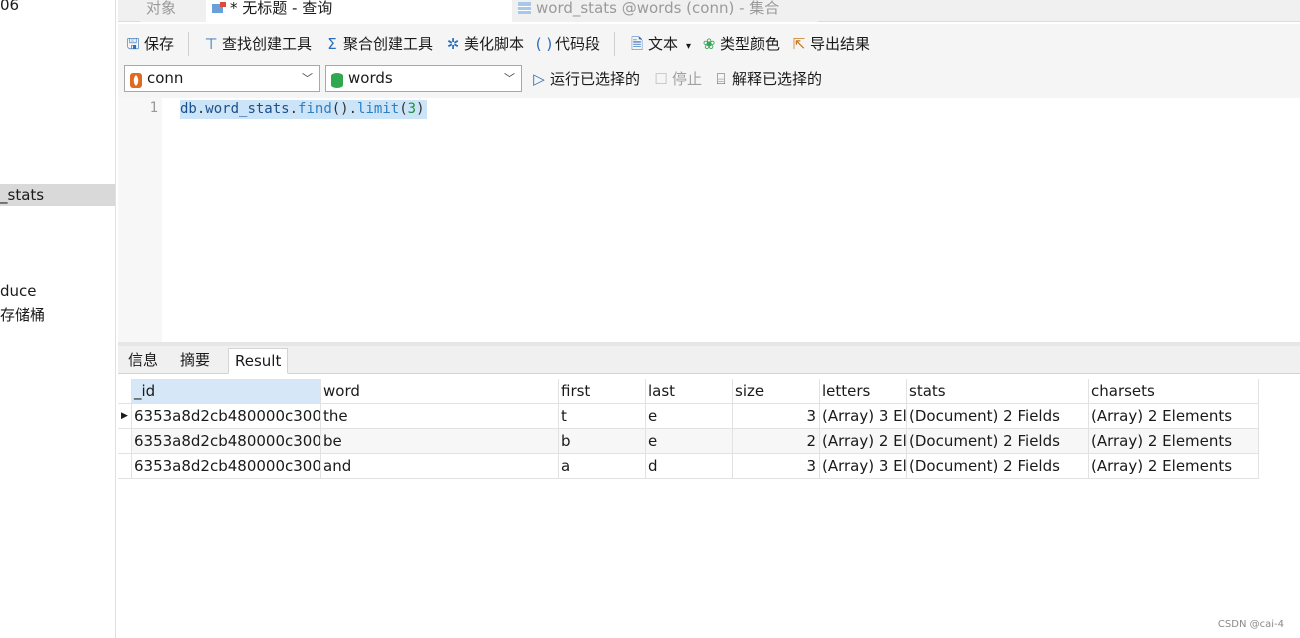  I want to click on code-token: limit, so click(378, 109).